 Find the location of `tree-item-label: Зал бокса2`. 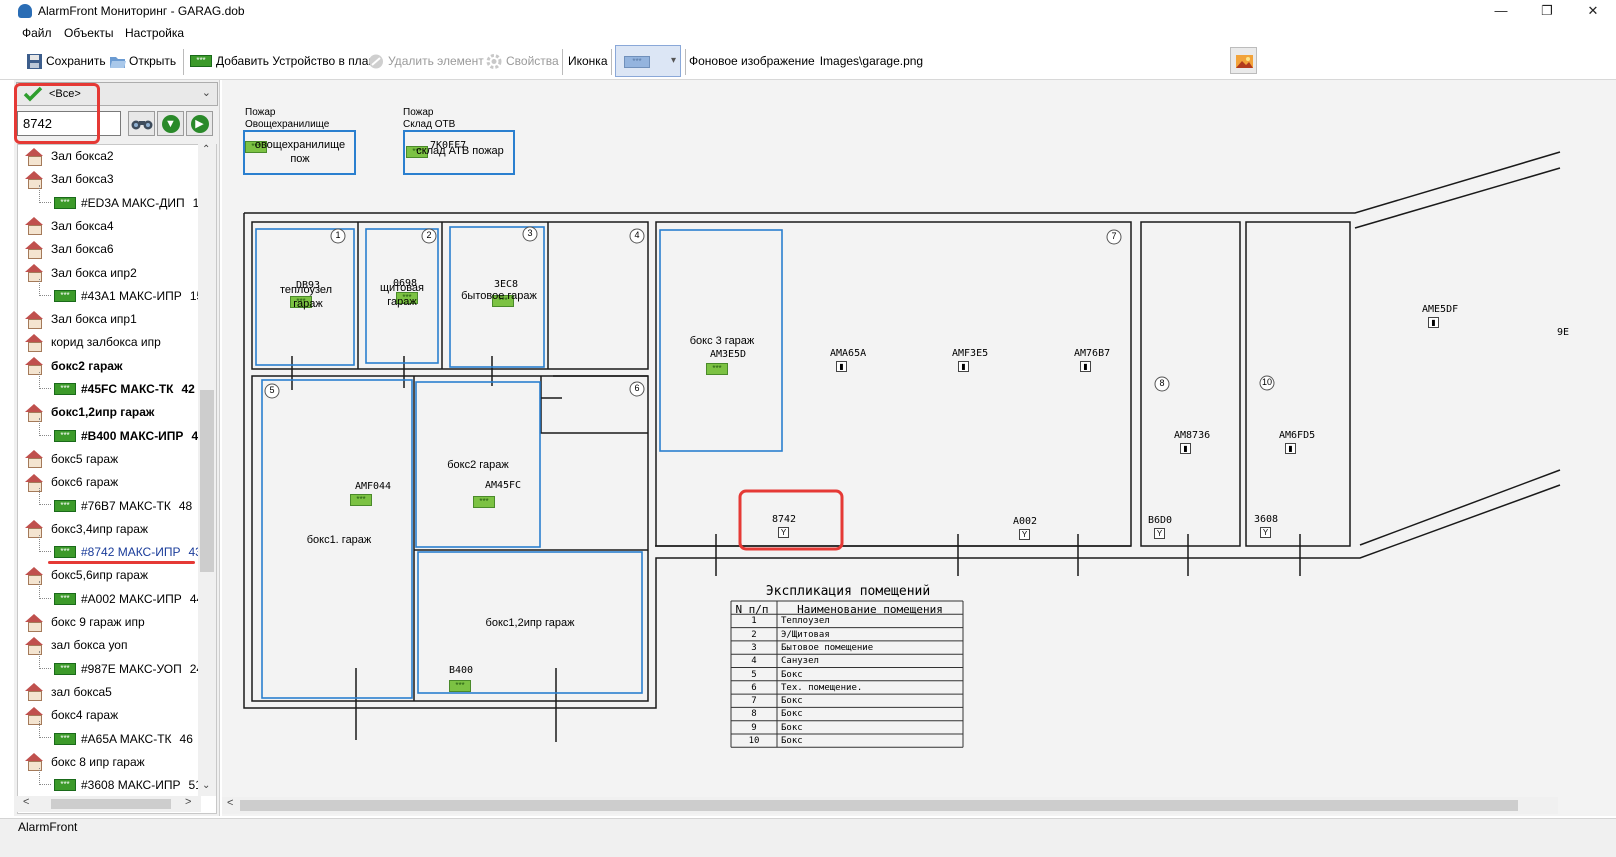

tree-item-label: Зал бокса2 is located at coordinates (82, 156).